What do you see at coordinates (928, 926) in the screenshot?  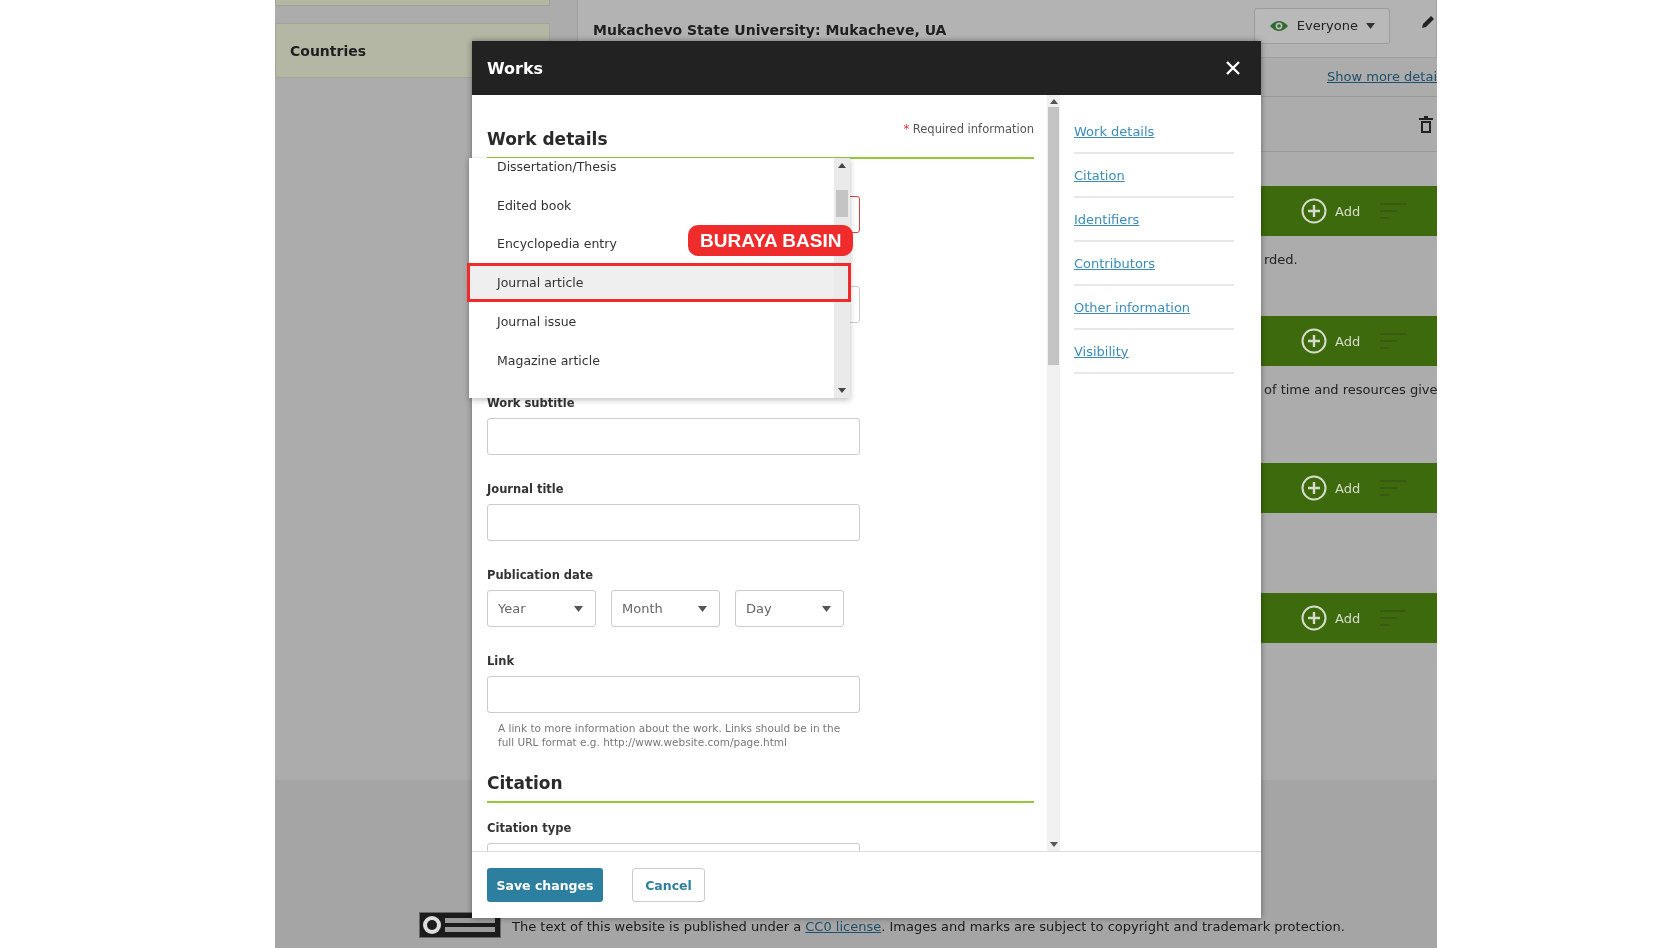 I see `license-text: The text of this website is published under a CC0 license. Images and marks are subject to copyright and trademark protection.` at bounding box center [928, 926].